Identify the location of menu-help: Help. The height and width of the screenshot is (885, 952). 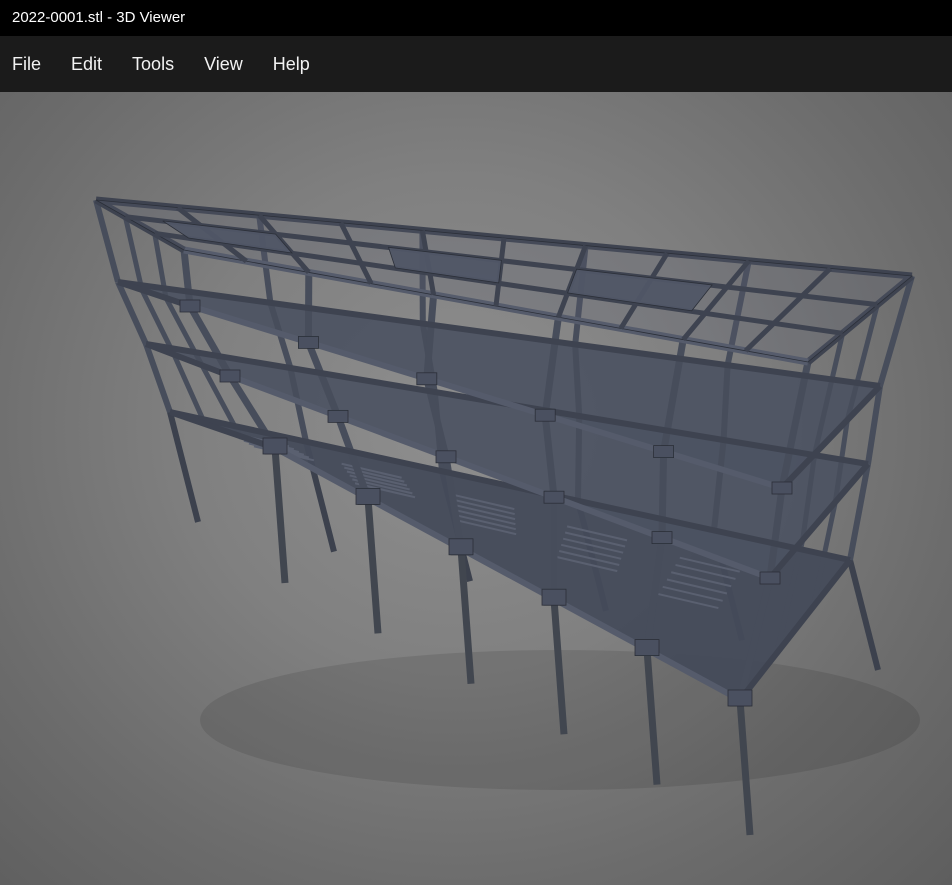
(291, 64).